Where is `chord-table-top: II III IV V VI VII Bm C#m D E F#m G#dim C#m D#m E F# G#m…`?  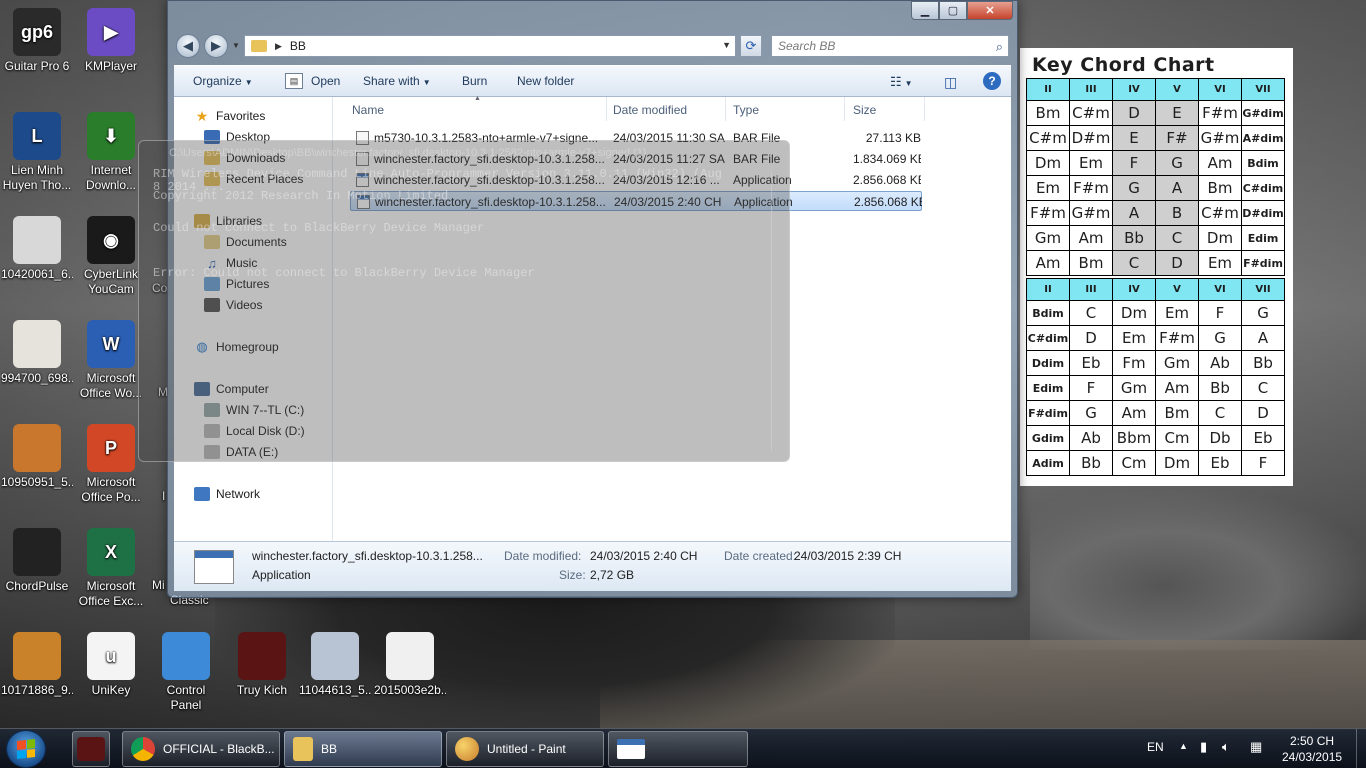 chord-table-top: II III IV V VI VII Bm C#m D E F#m G#dim C#m D#m E F# G#m… is located at coordinates (1155, 177).